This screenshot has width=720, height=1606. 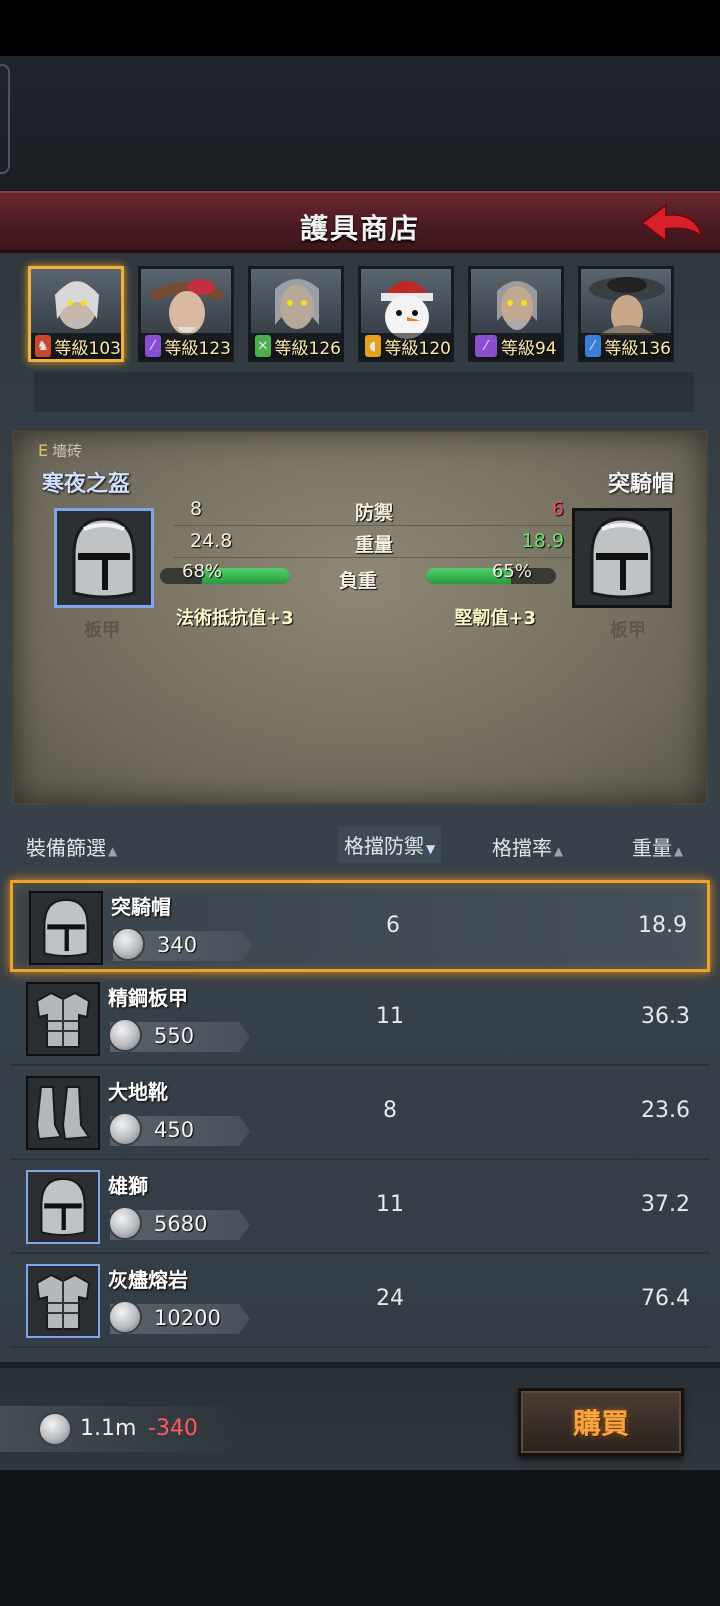 I want to click on item-price: 10200, so click(x=187, y=1318).